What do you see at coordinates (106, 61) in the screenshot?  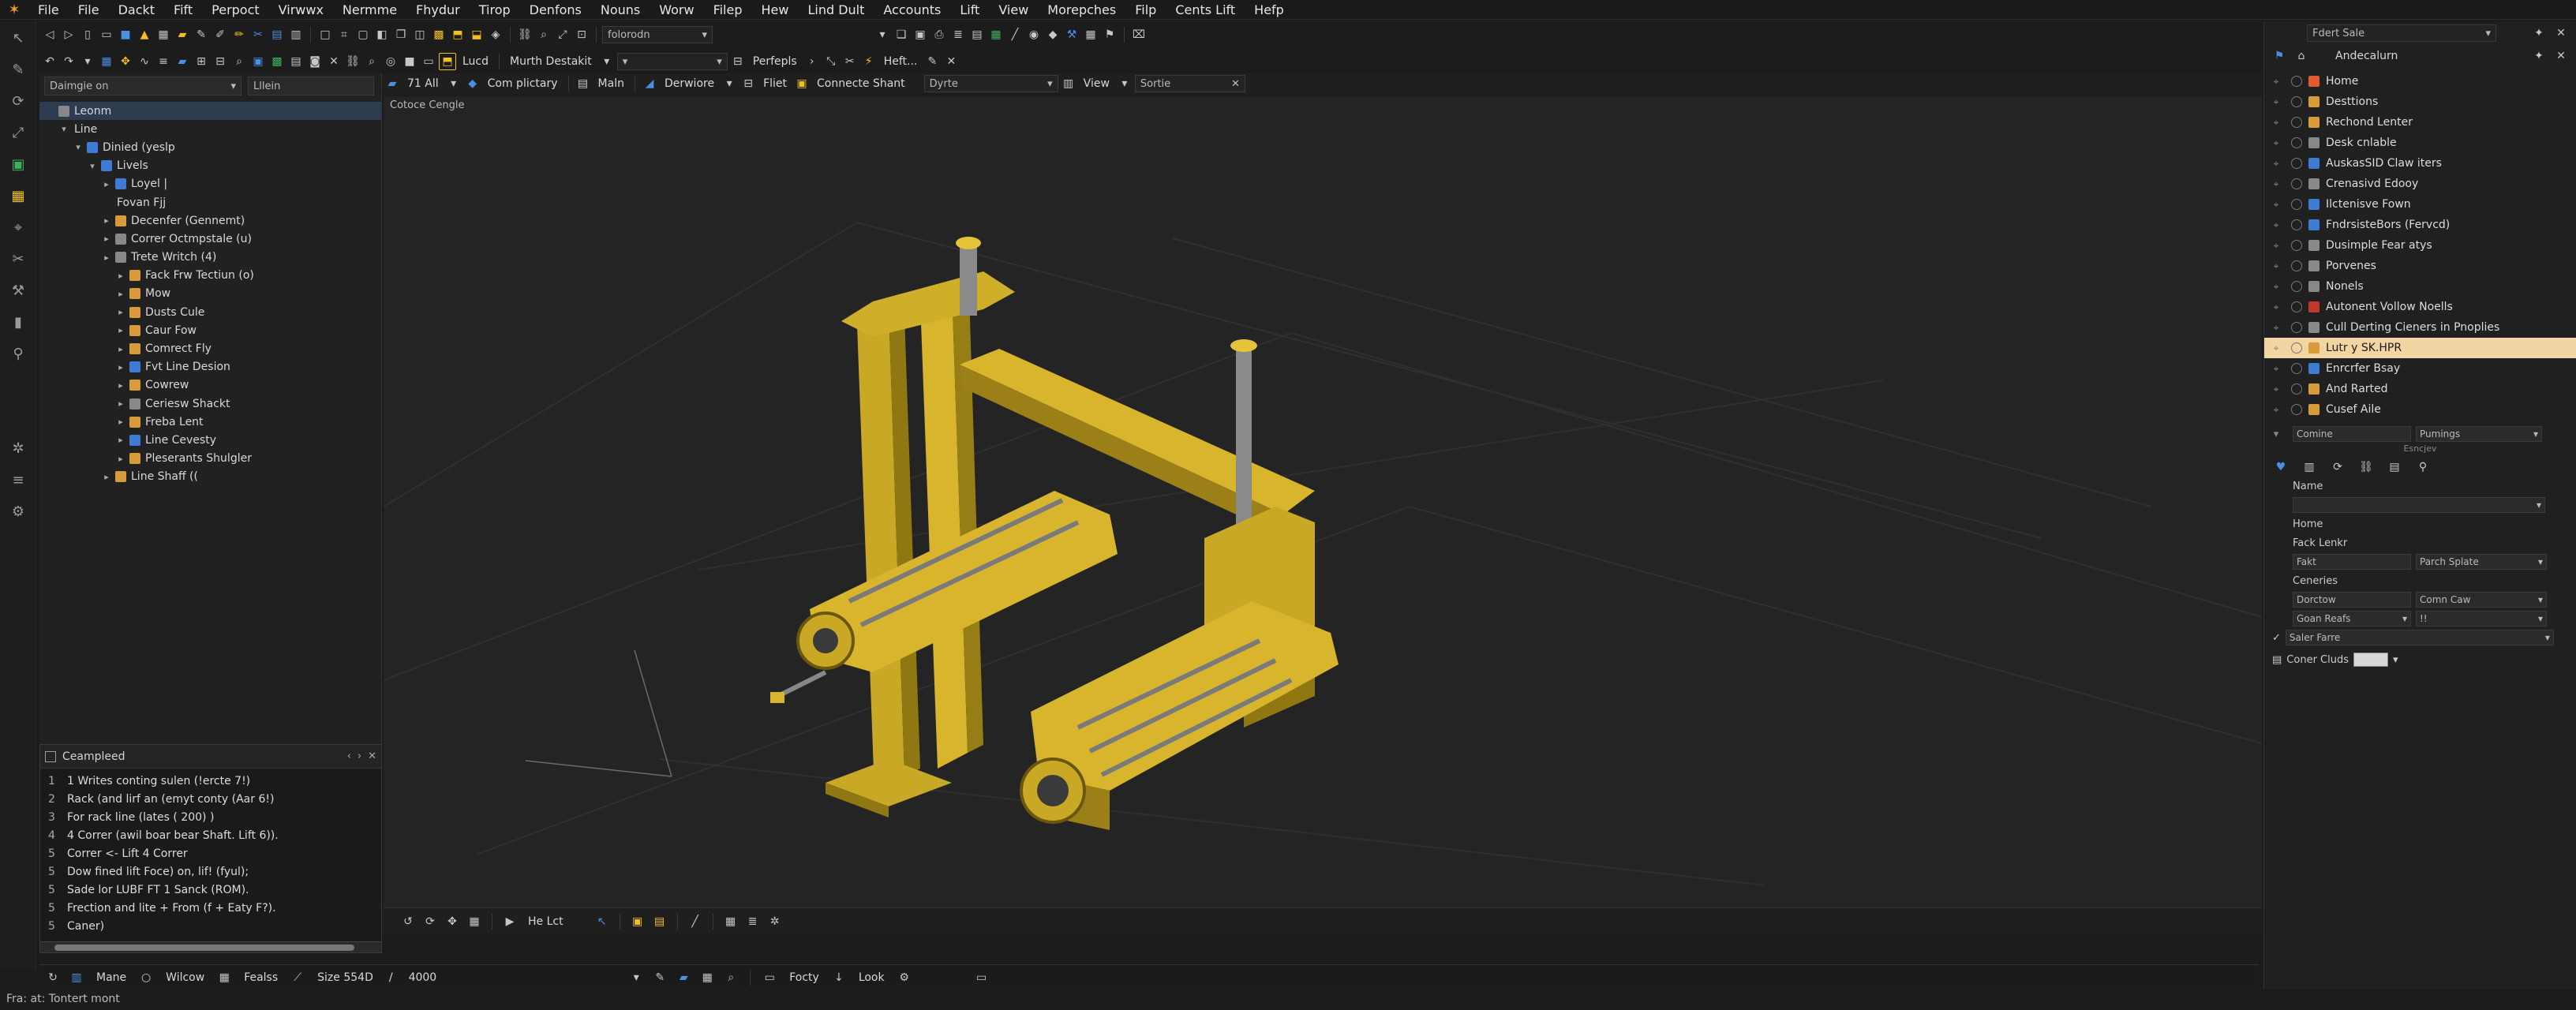 I see `grid-view-icon: ▦` at bounding box center [106, 61].